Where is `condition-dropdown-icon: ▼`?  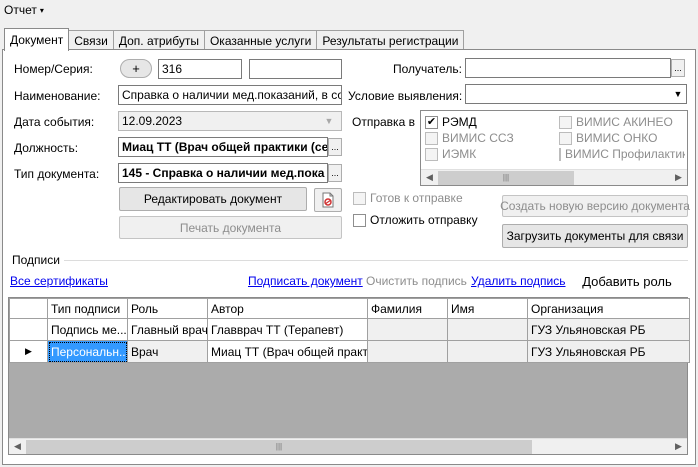 condition-dropdown-icon: ▼ is located at coordinates (678, 94).